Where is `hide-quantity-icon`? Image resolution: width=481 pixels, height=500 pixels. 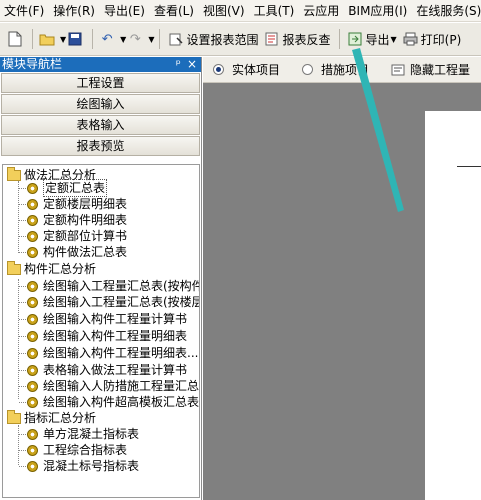
hide-quantity-icon is located at coordinates (398, 70).